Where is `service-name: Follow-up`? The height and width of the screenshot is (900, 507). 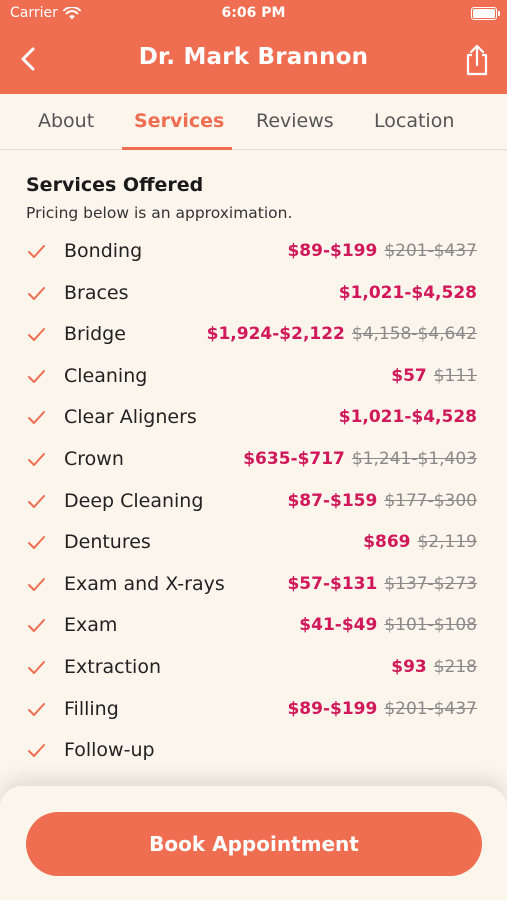
service-name: Follow-up is located at coordinates (109, 750).